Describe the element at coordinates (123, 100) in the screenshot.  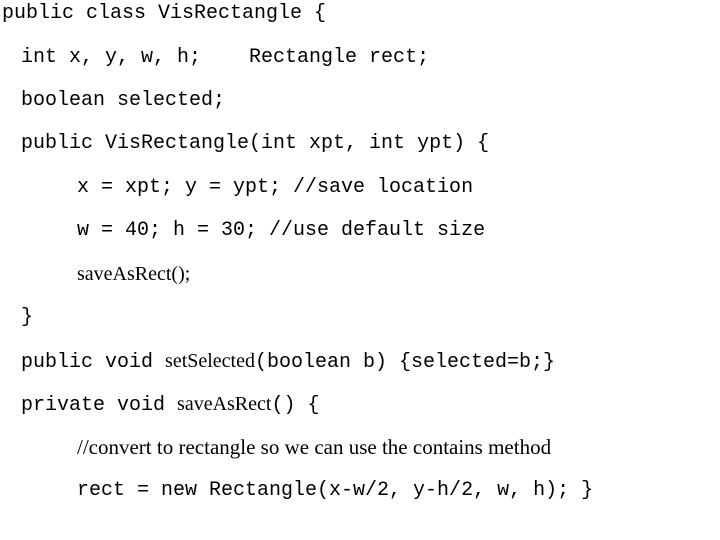
I see `code-line-3: boolean selected;` at that location.